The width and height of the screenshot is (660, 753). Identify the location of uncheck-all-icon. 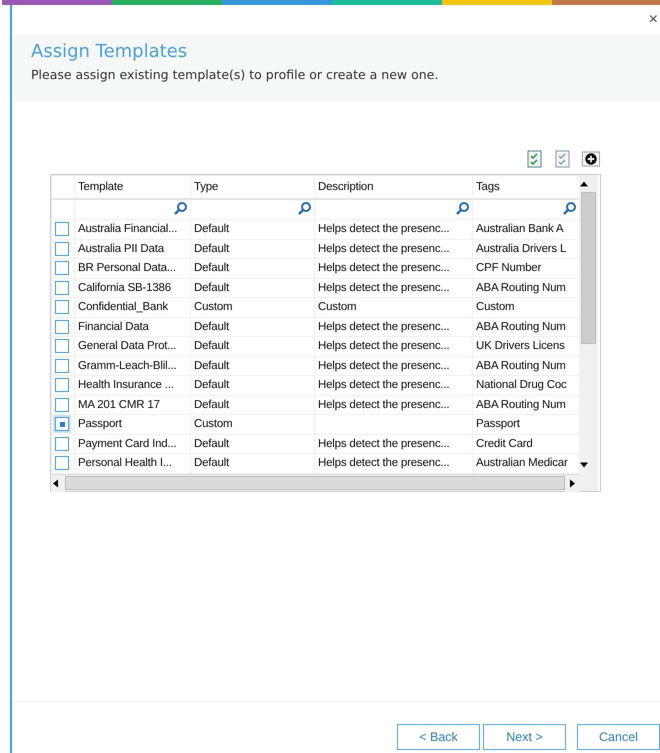
(563, 159).